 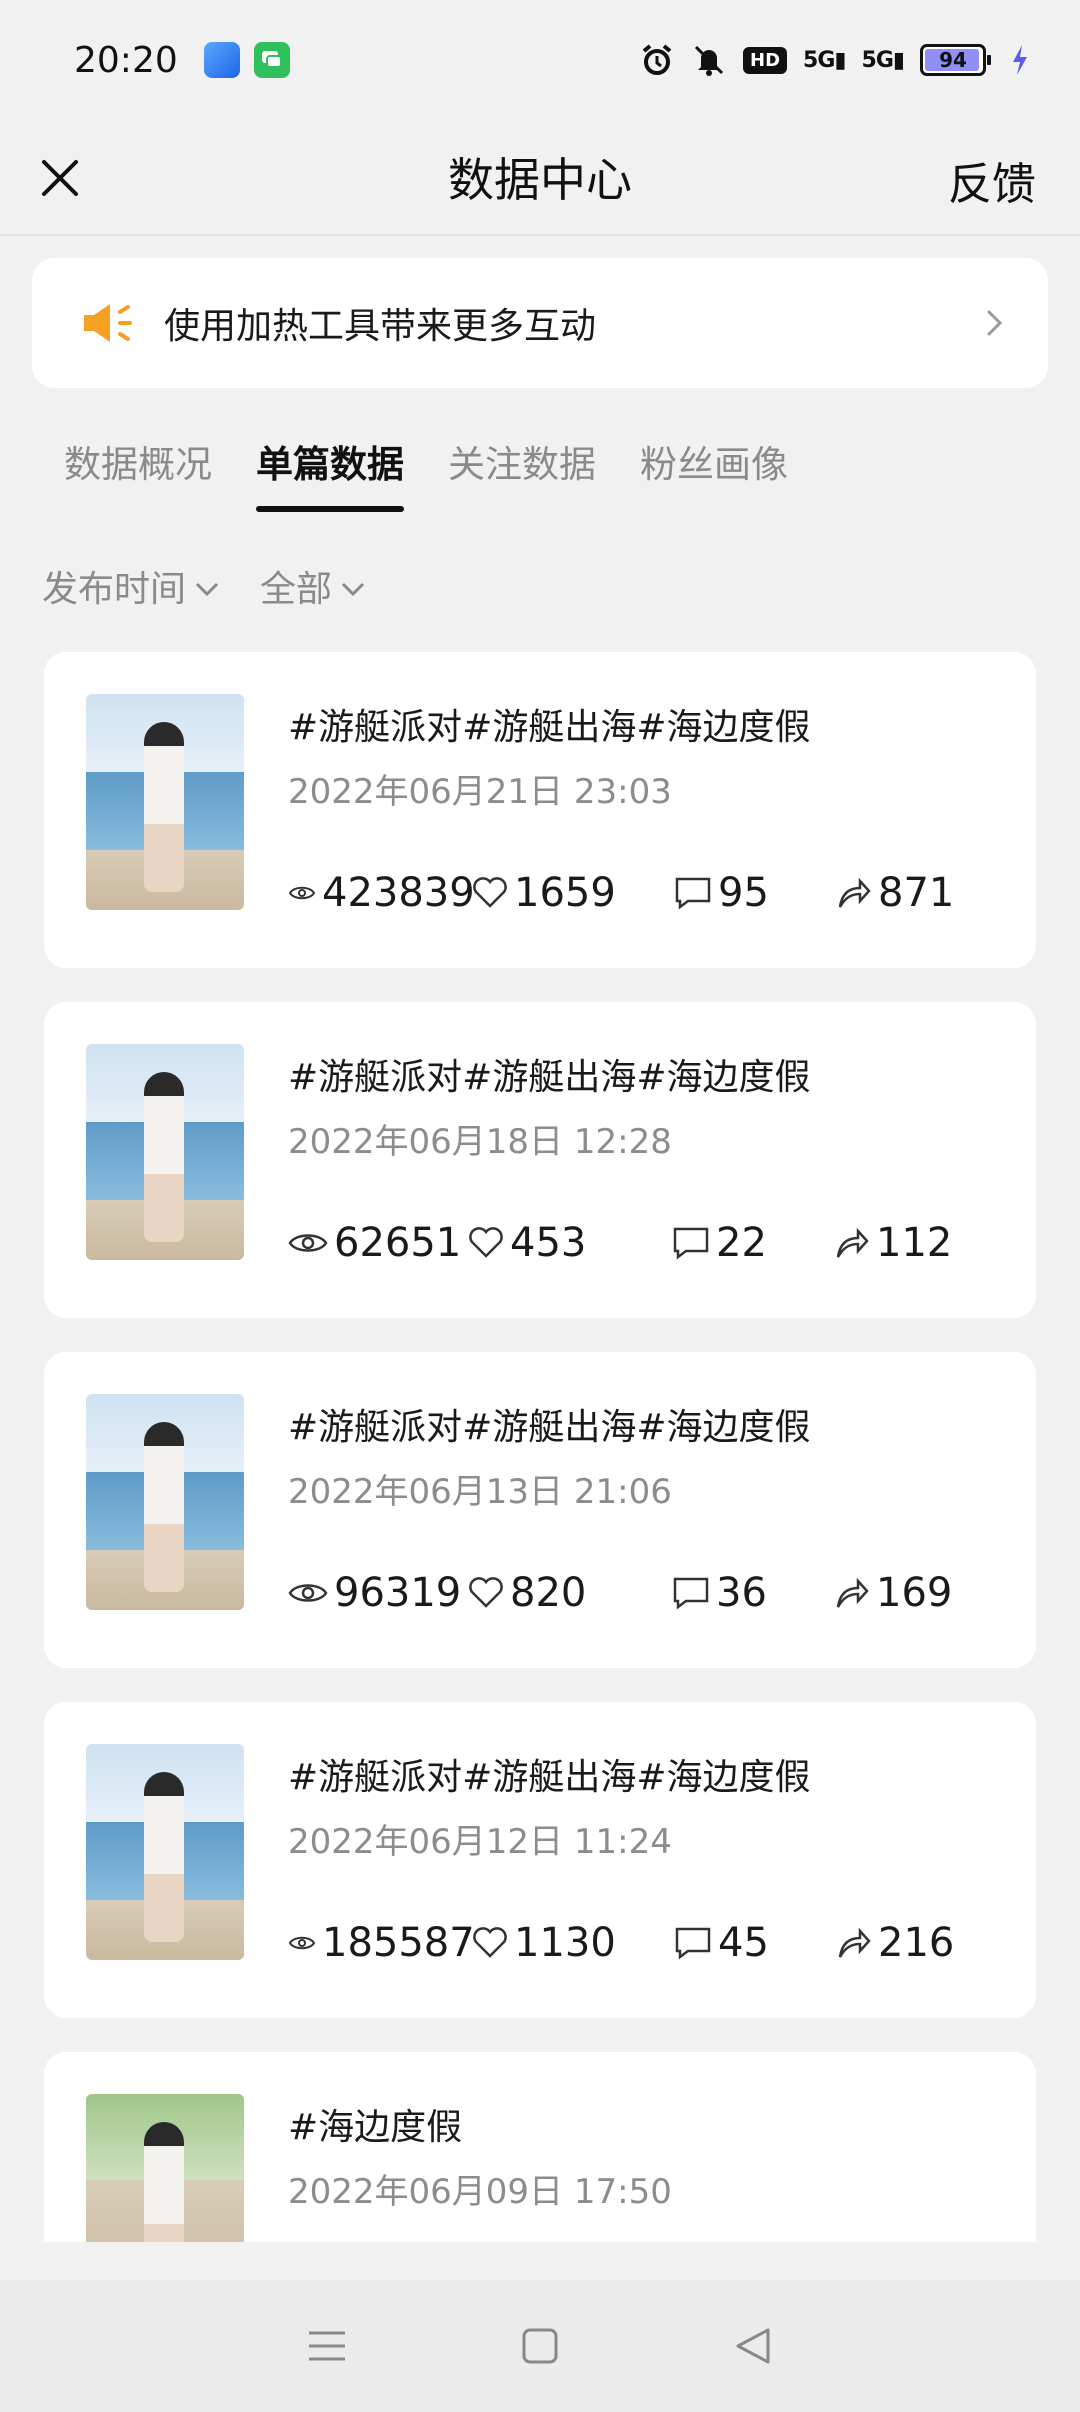 What do you see at coordinates (709, 60) in the screenshot?
I see `mute-icon` at bounding box center [709, 60].